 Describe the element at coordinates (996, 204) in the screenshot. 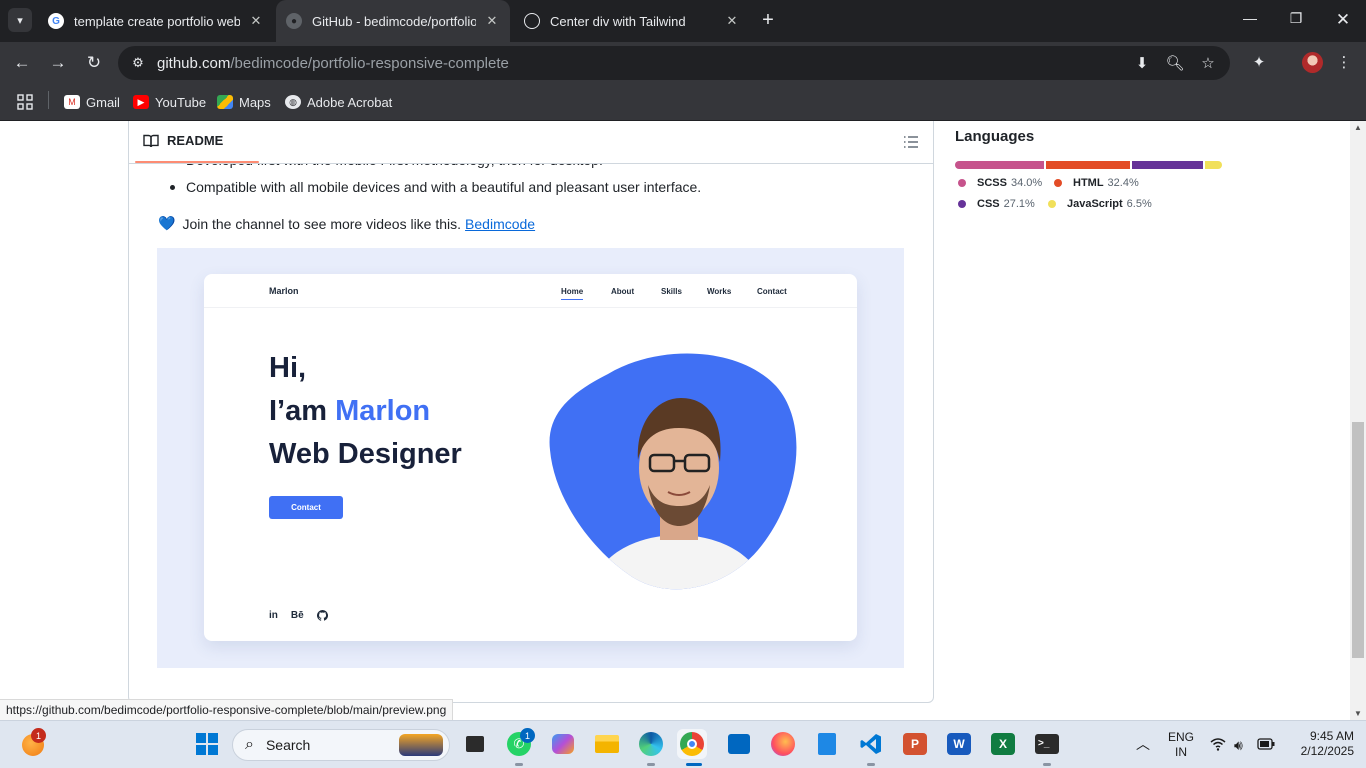

I see `language-css: CSS 27.1%` at that location.